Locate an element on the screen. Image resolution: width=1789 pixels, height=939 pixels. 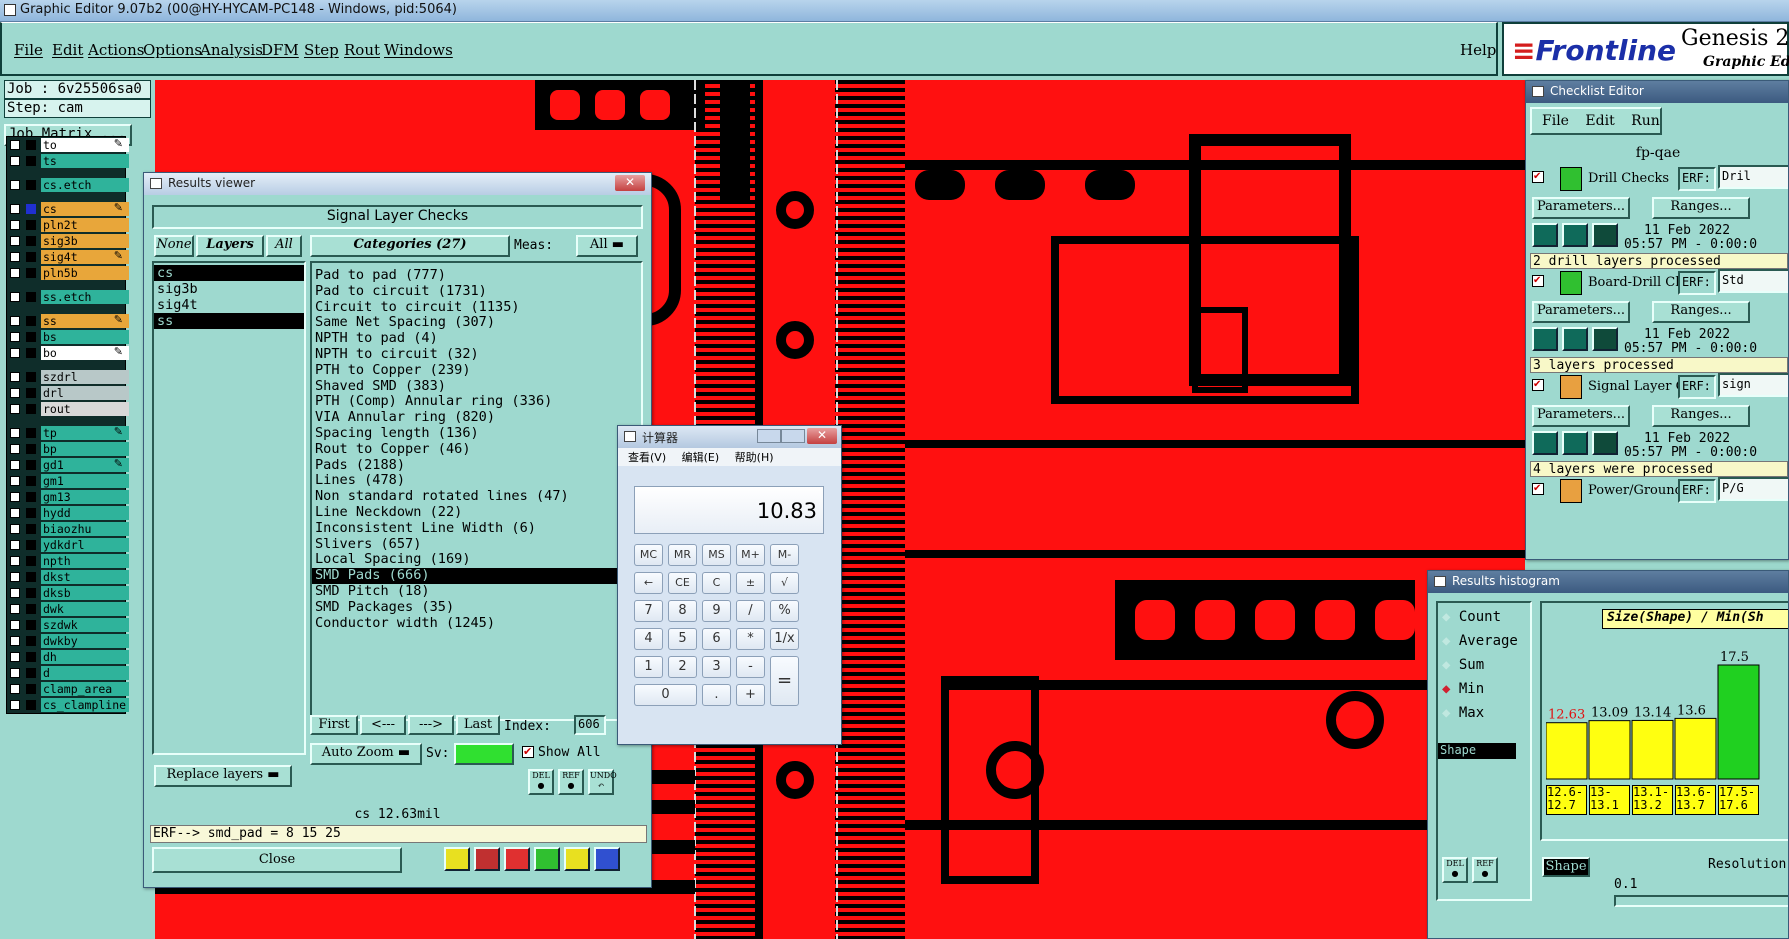
layer-label: dkst is located at coordinates (85, 577).